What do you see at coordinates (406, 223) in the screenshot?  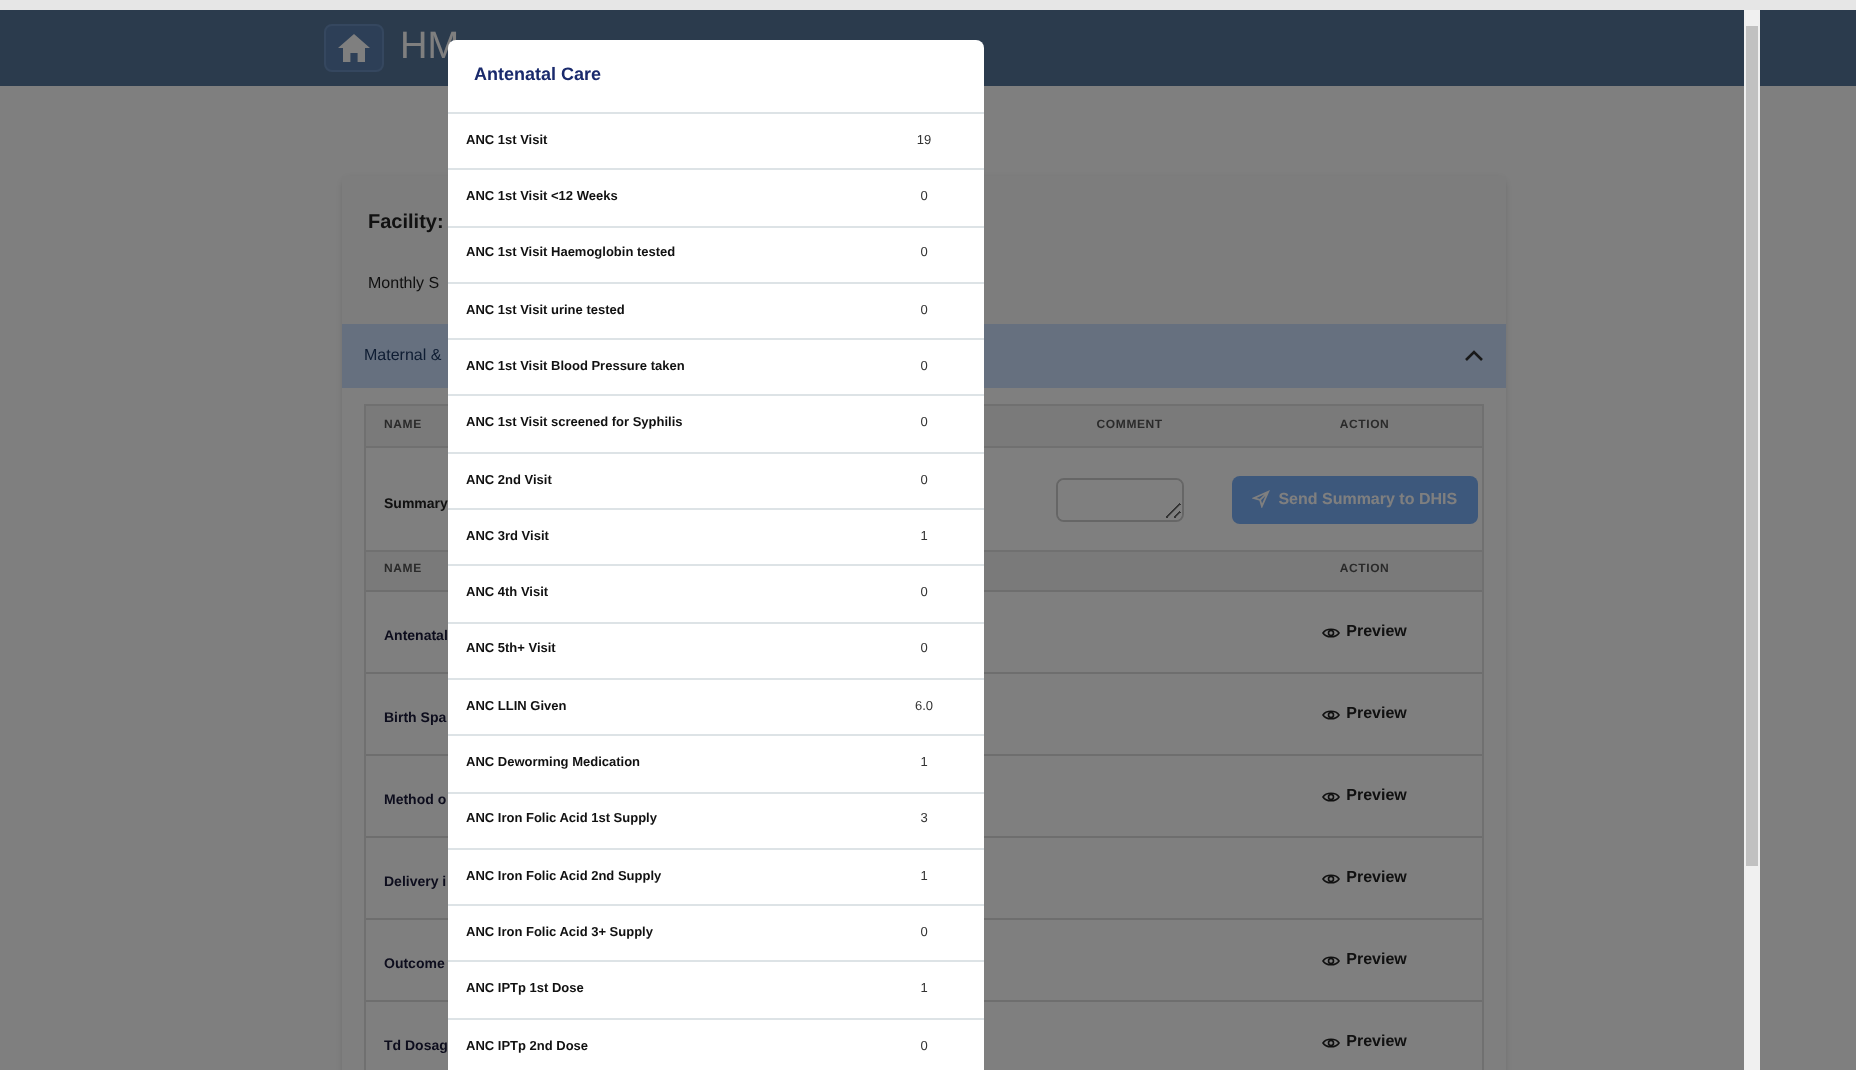 I see `facility-label: Facility:` at bounding box center [406, 223].